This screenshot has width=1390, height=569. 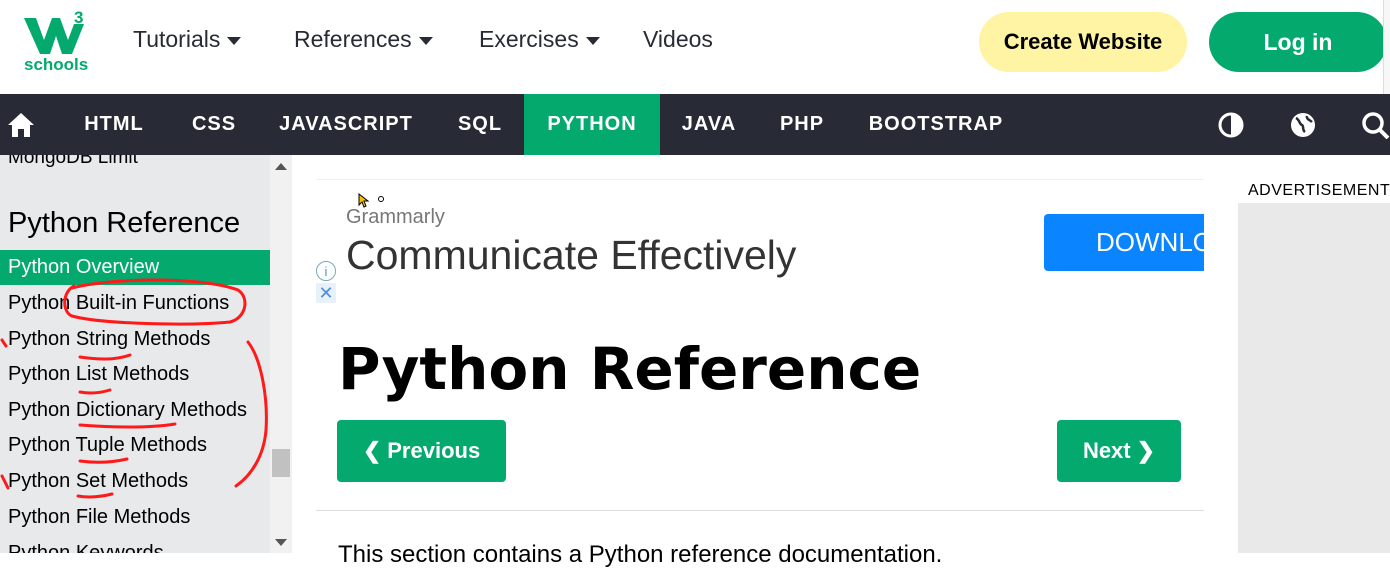 What do you see at coordinates (529, 39) in the screenshot?
I see `nav-exercises-label: Exercises` at bounding box center [529, 39].